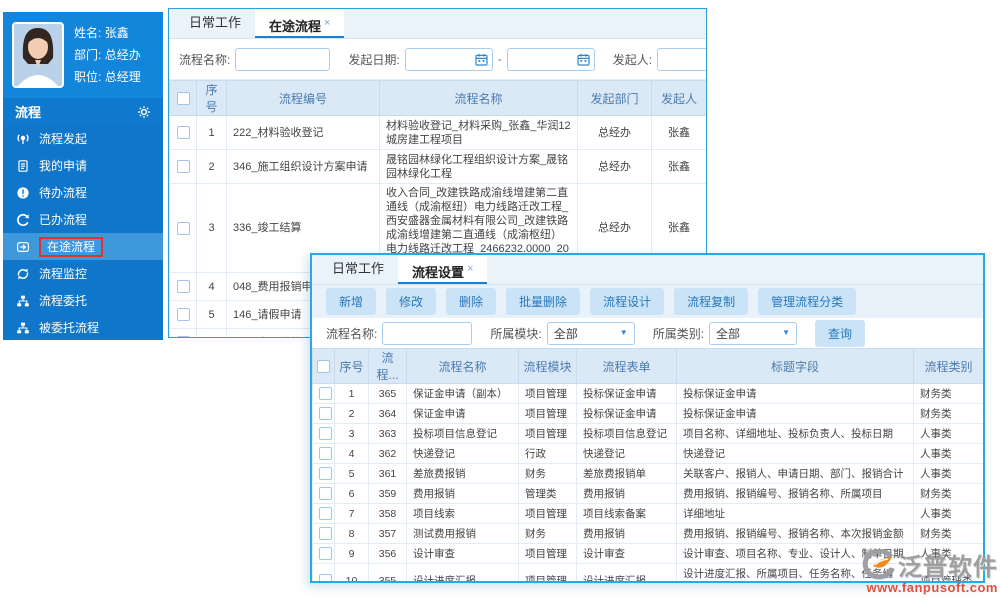  Describe the element at coordinates (614, 98) in the screenshot. I see `col-header: 发起部门` at that location.